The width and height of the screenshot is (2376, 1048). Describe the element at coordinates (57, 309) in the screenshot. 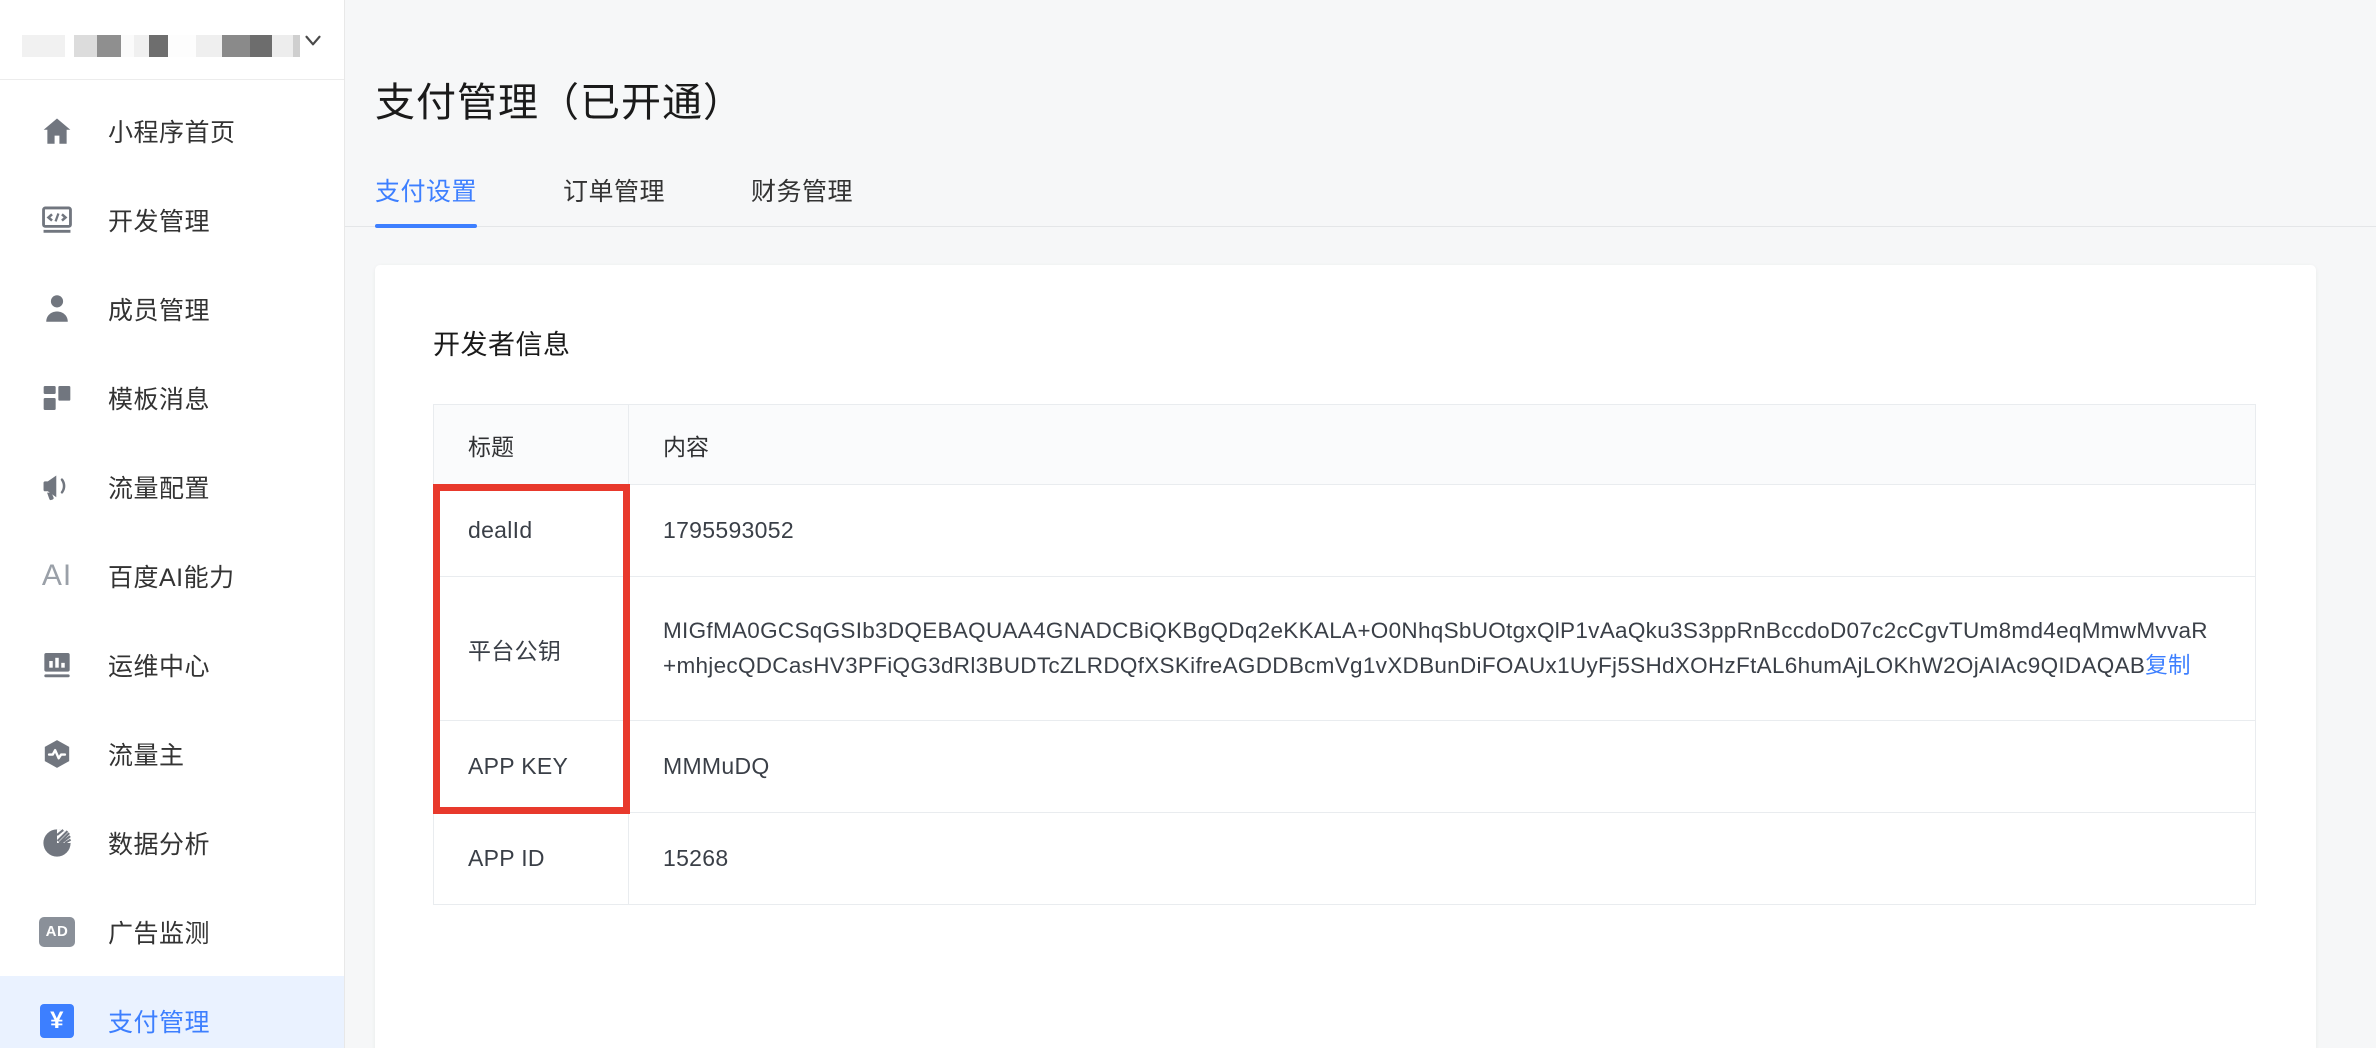

I see `user-icon` at that location.